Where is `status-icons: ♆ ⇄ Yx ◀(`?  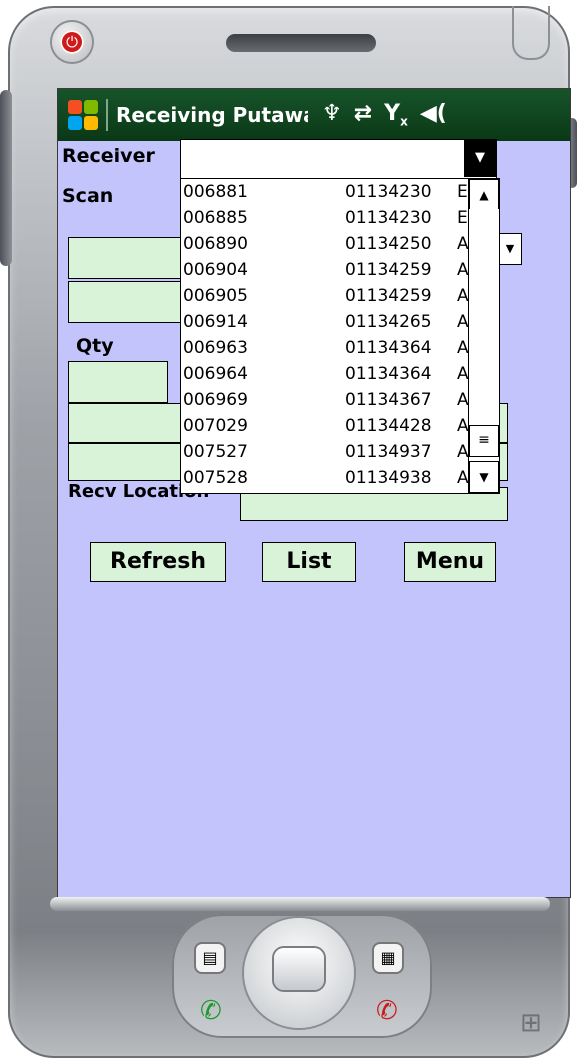 status-icons: ♆ ⇄ Yx ◀( is located at coordinates (384, 114).